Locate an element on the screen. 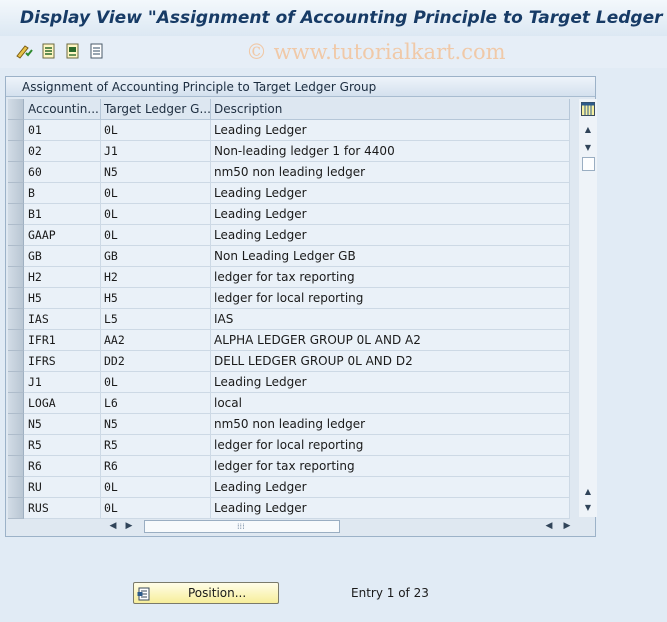 The width and height of the screenshot is (667, 622). table-row: RUS 0L Leading Ledger is located at coordinates (289, 508).